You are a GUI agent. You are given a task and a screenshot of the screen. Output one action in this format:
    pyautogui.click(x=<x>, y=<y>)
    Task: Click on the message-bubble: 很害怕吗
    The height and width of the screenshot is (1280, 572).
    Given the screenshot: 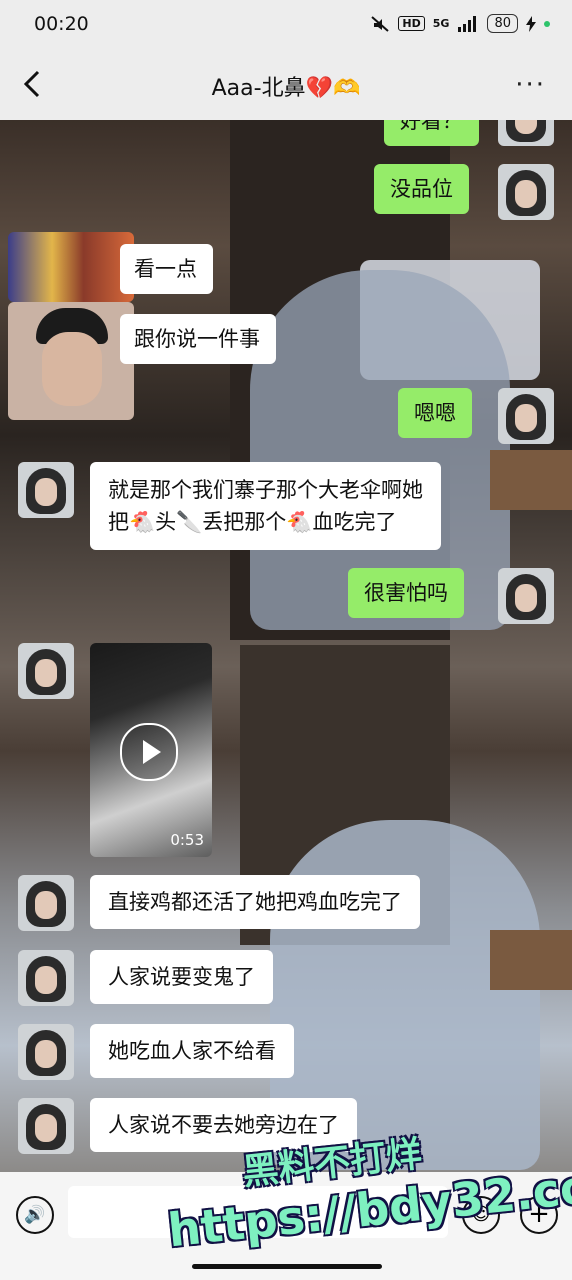 What is the action you would take?
    pyautogui.click(x=406, y=593)
    